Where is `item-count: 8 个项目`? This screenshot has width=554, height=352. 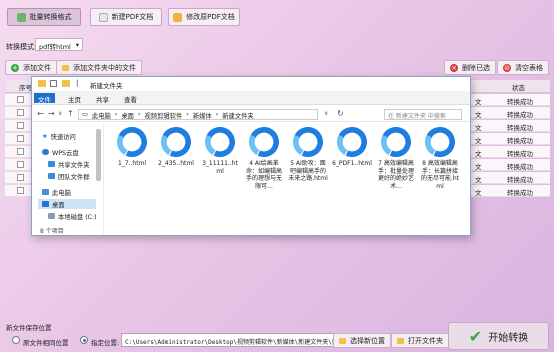 item-count: 8 个项目 is located at coordinates (52, 231).